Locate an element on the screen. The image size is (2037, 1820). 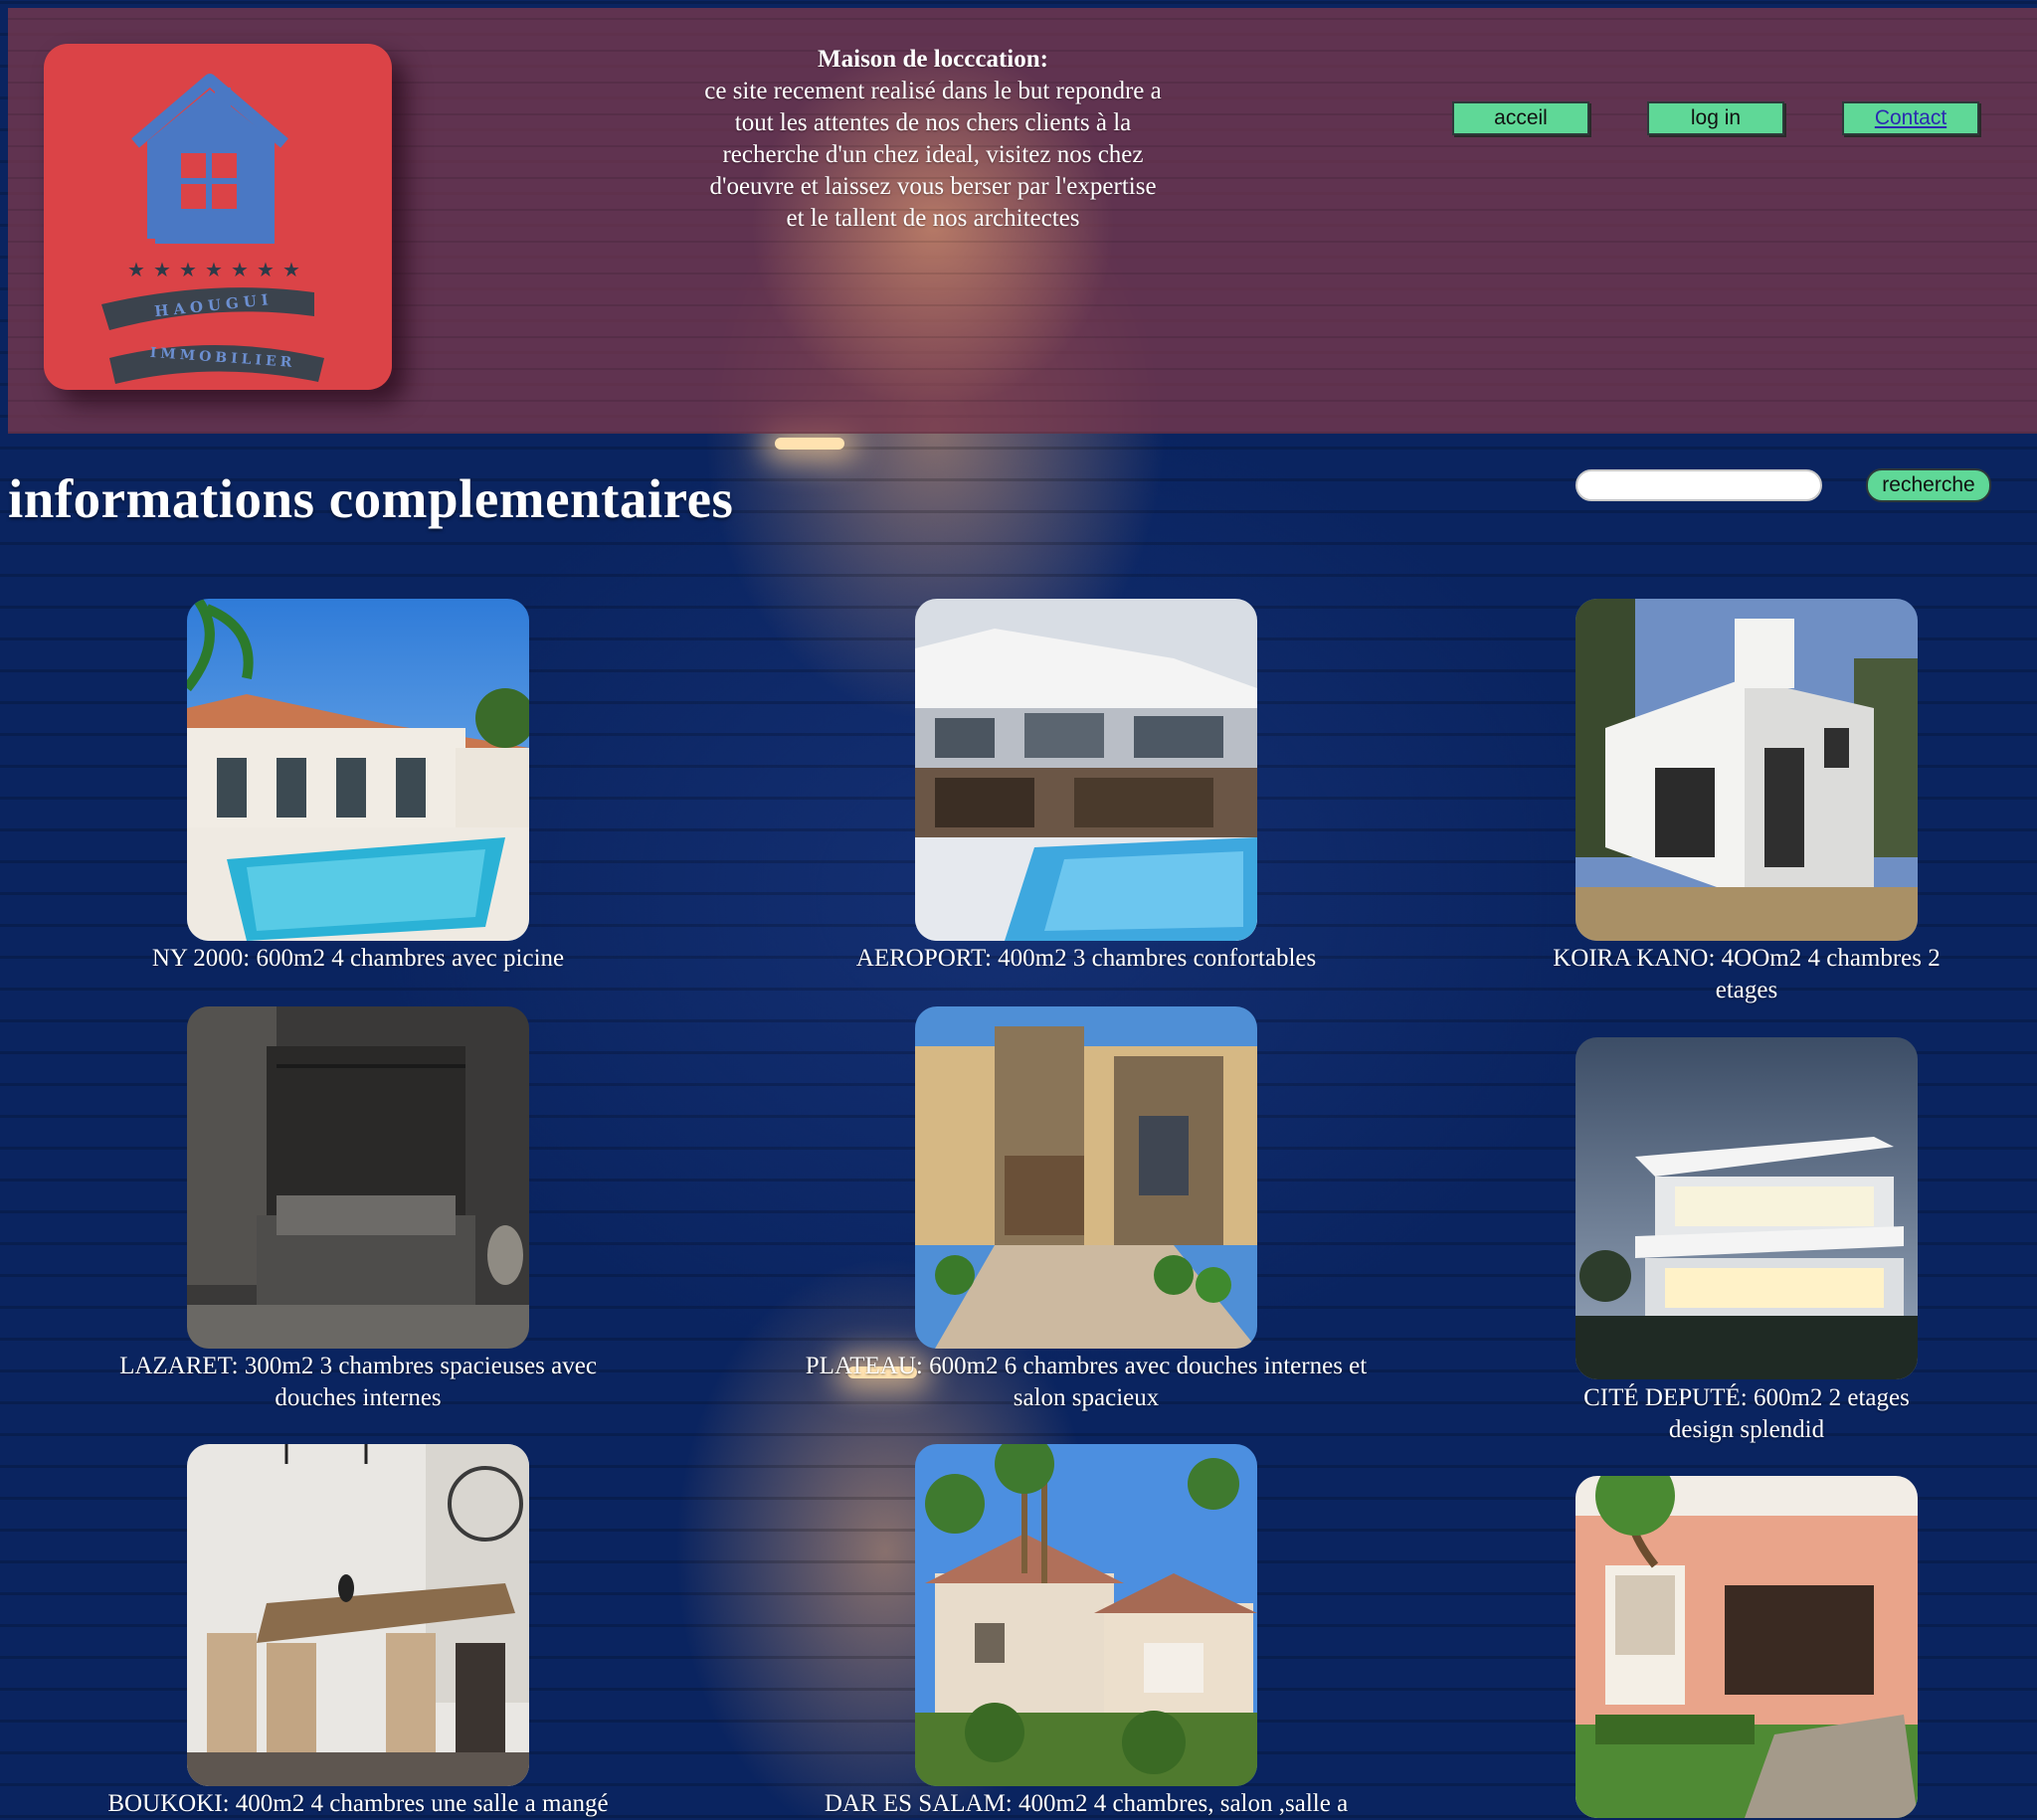
property-caption: NY 2000: 600m2 4 chambres avec picine is located at coordinates (358, 959).